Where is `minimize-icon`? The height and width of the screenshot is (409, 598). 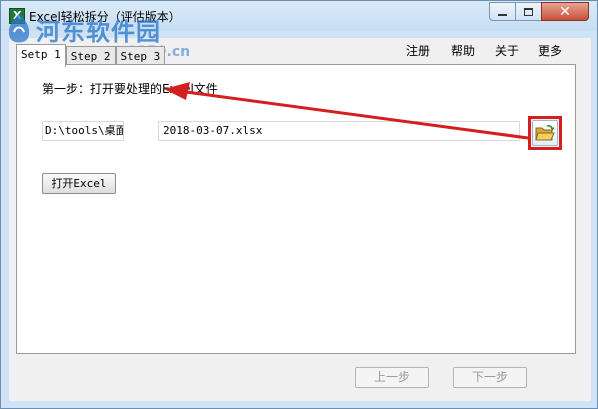 minimize-icon is located at coordinates (502, 15).